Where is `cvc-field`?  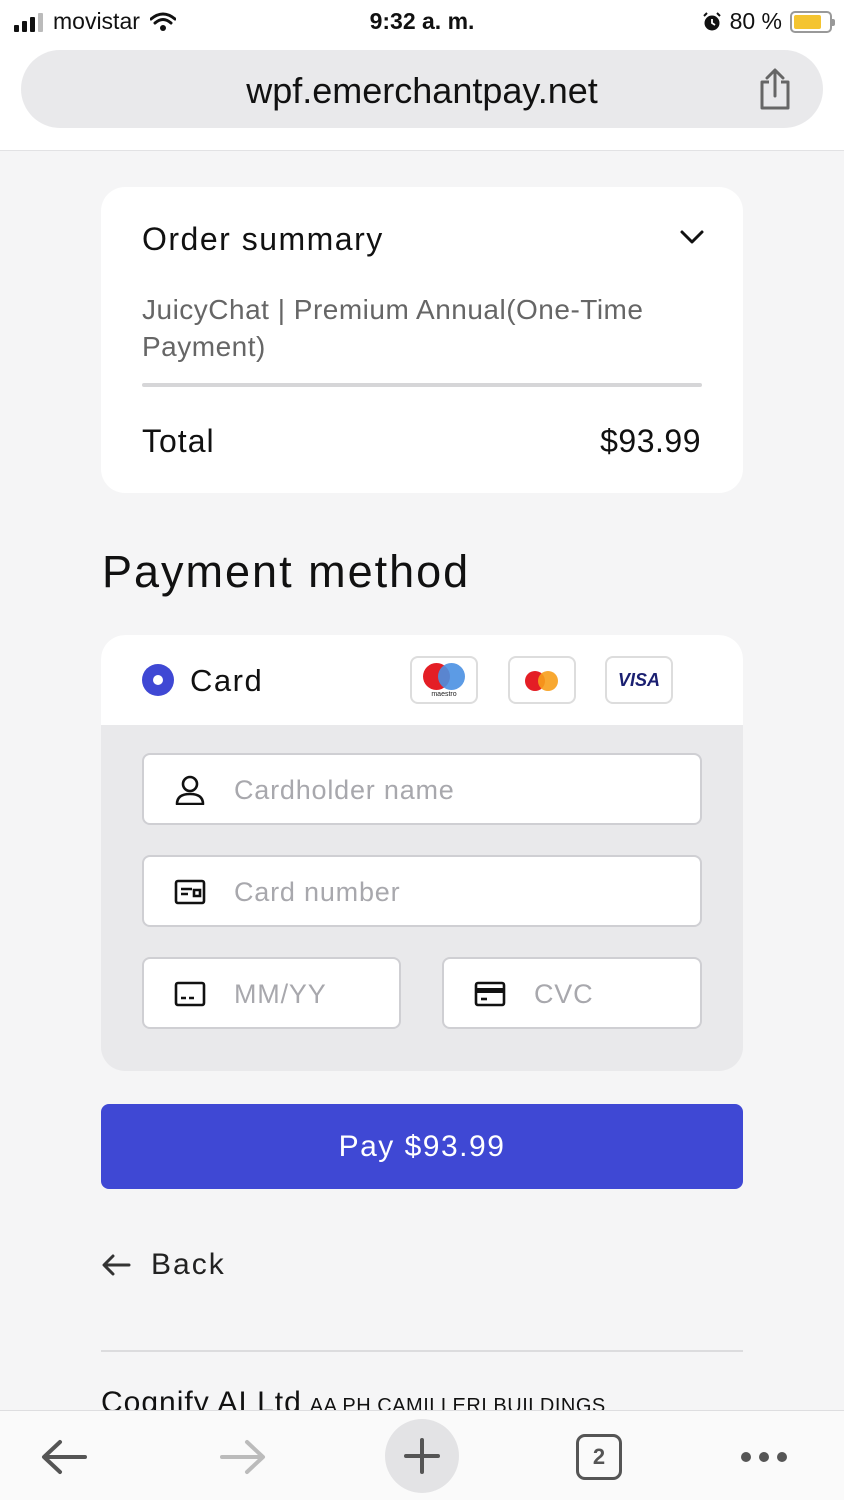
cvc-field is located at coordinates (572, 993).